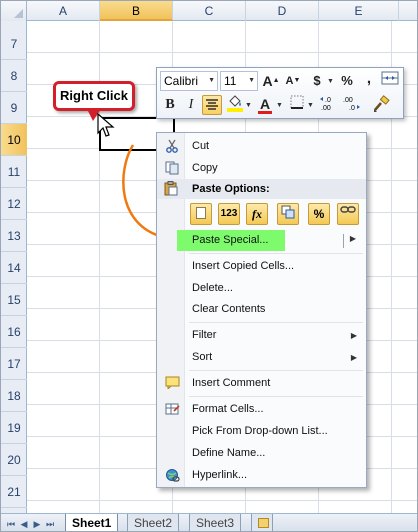 The height and width of the screenshot is (532, 418). Describe the element at coordinates (14, 140) in the screenshot. I see `row-header-10: 10` at that location.